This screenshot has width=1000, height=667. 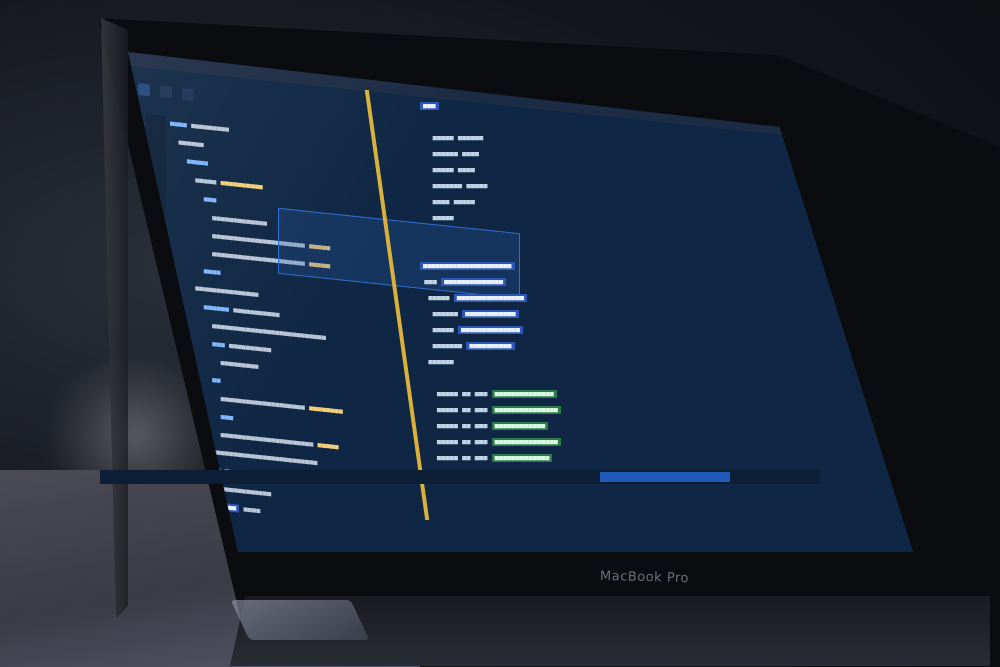 I want to click on status-accent, so click(x=665, y=477).